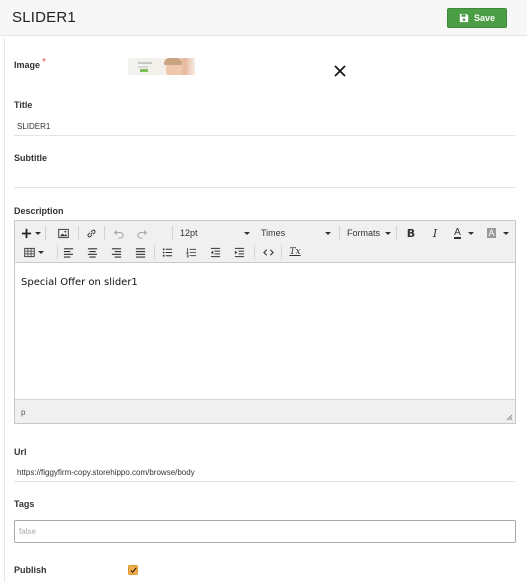 The height and width of the screenshot is (582, 527). What do you see at coordinates (30, 570) in the screenshot?
I see `publish-label: Publish` at bounding box center [30, 570].